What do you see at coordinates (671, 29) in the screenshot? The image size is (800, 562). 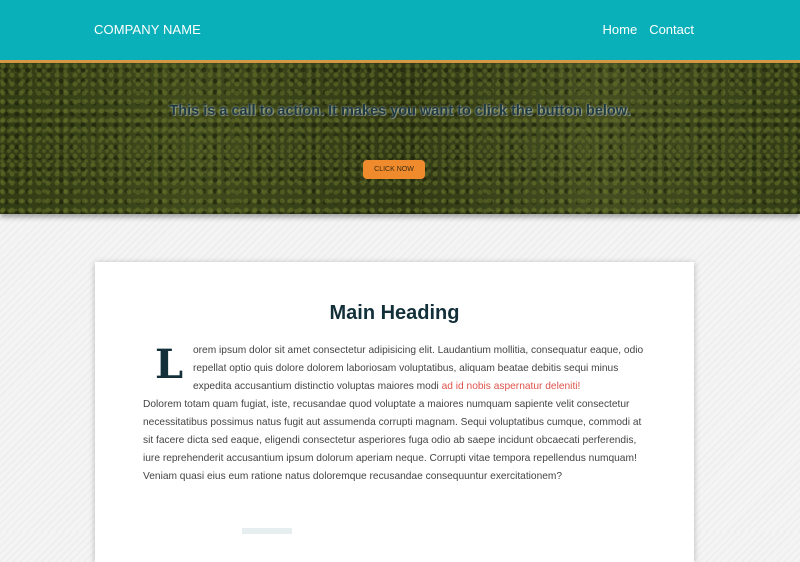 I see `nav-link-contact: Contact` at bounding box center [671, 29].